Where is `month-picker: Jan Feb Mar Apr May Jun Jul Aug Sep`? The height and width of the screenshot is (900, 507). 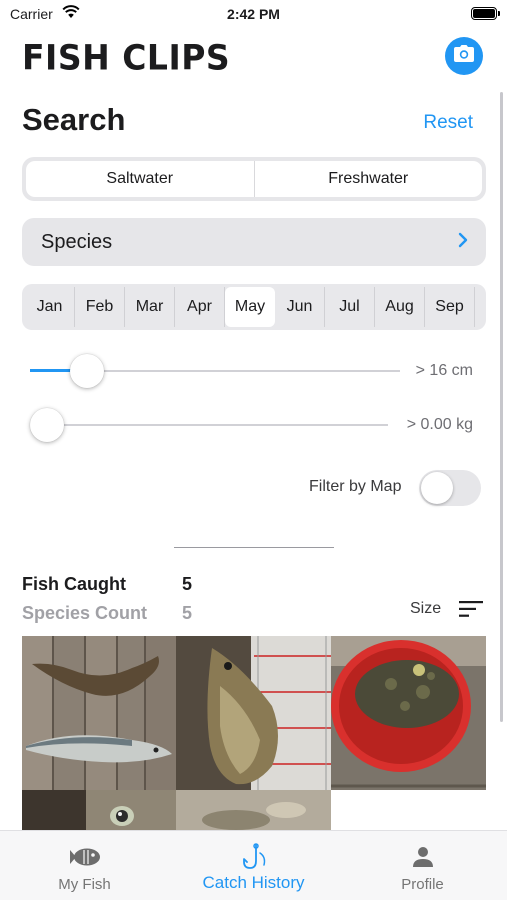 month-picker: Jan Feb Mar Apr May Jun Jul Aug Sep is located at coordinates (254, 307).